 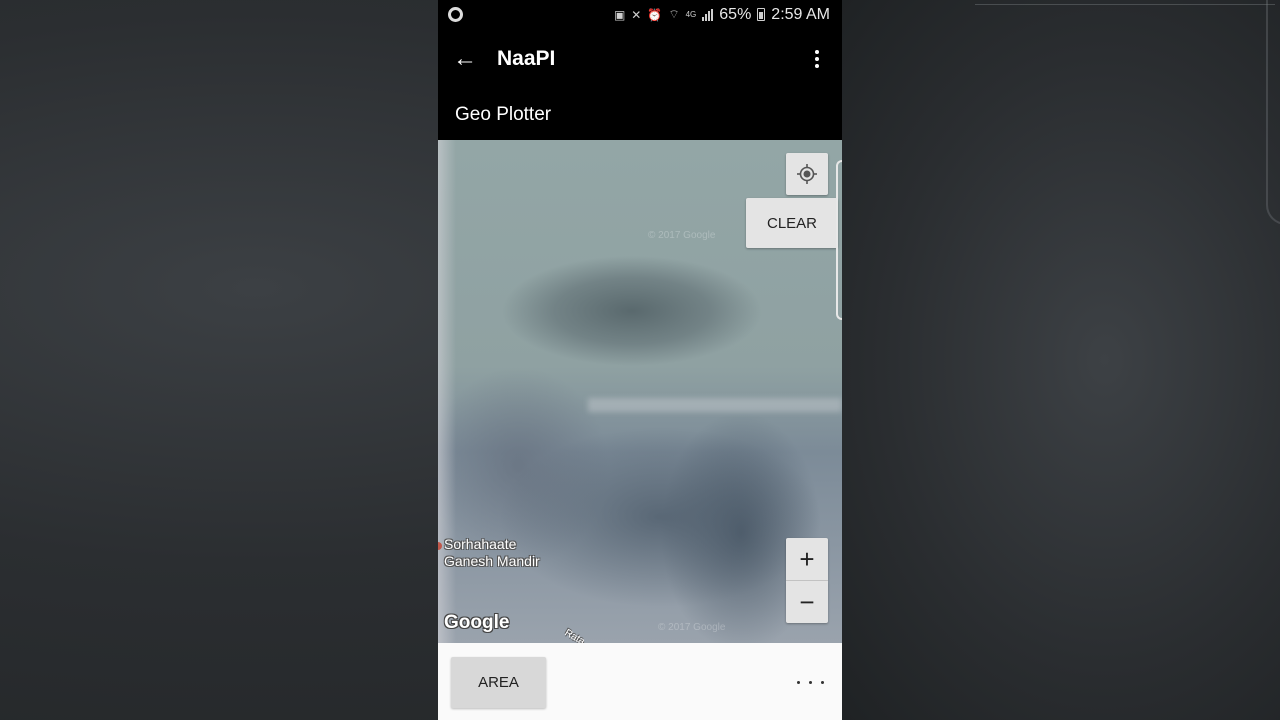 I want to click on arrow-left-icon: ←, so click(x=465, y=58).